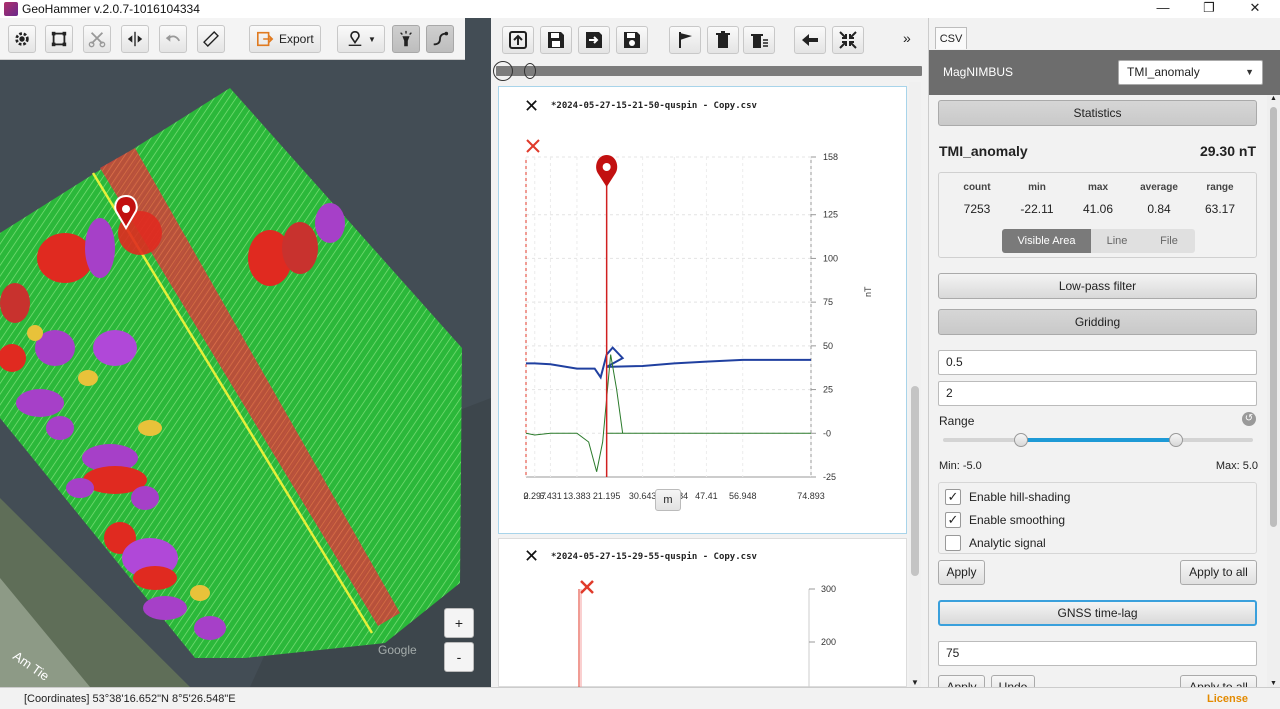  I want to click on scope-tab-visible-area: Visible Area, so click(1046, 241).